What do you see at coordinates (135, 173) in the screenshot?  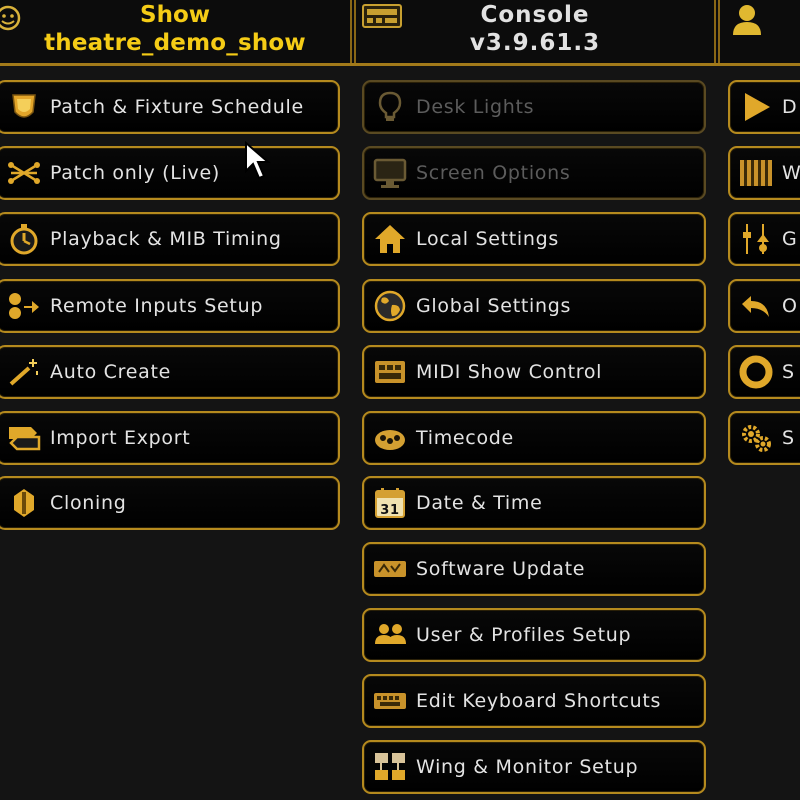 I see `button-label: Patch only (Live)` at bounding box center [135, 173].